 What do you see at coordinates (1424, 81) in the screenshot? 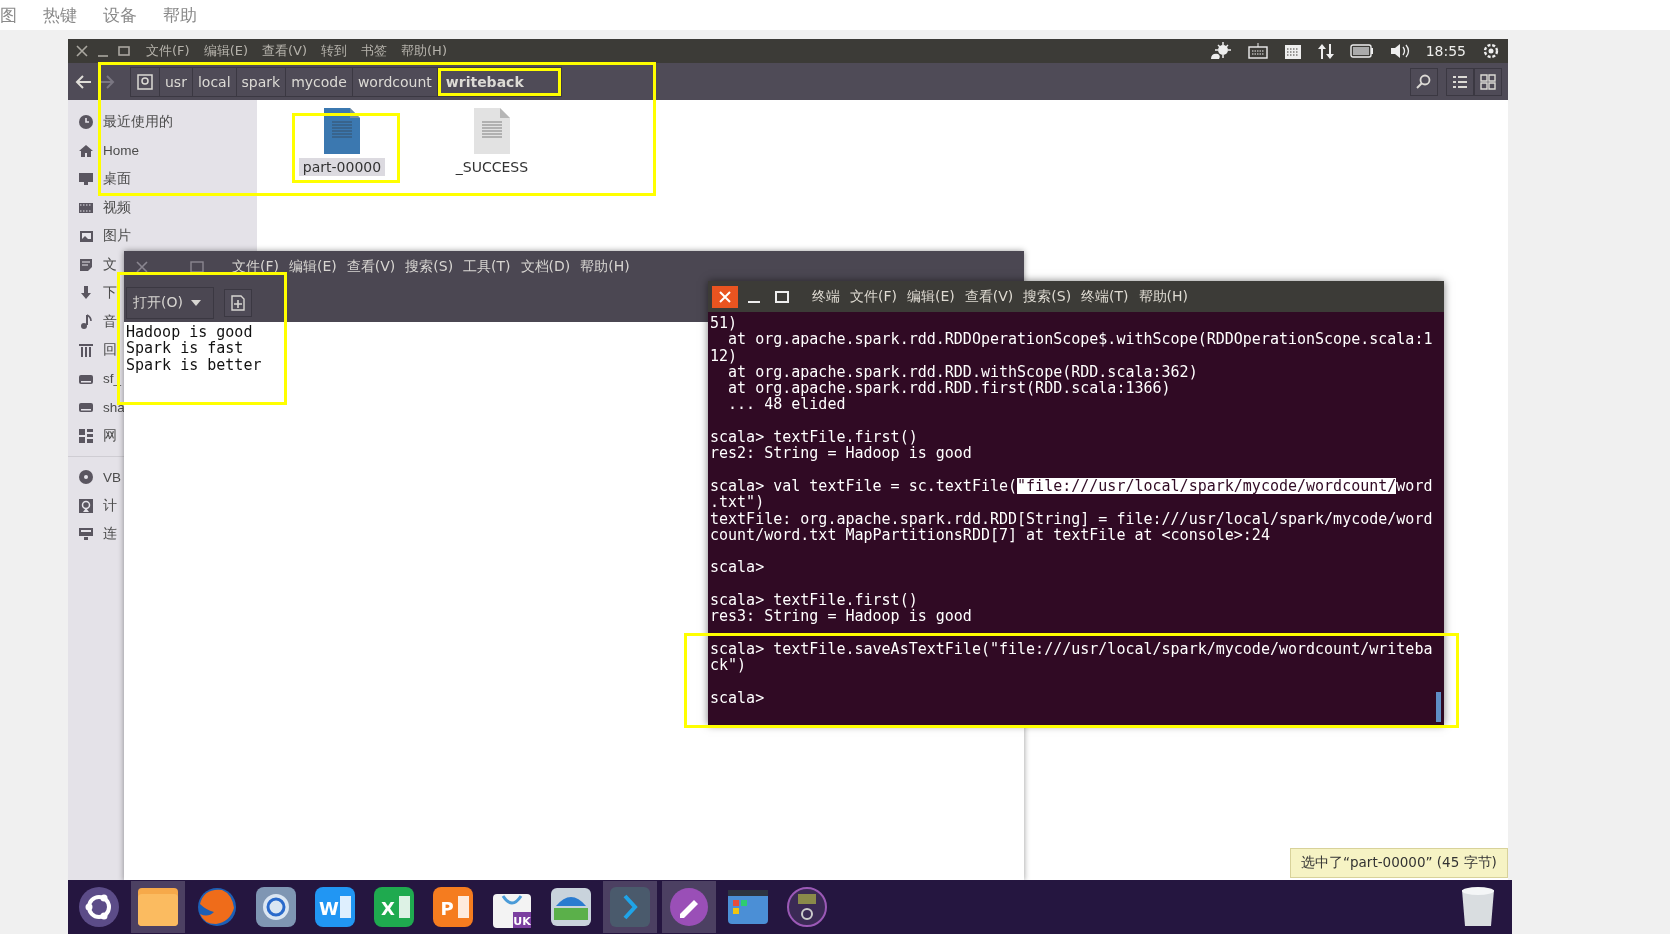
I see `search-button` at bounding box center [1424, 81].